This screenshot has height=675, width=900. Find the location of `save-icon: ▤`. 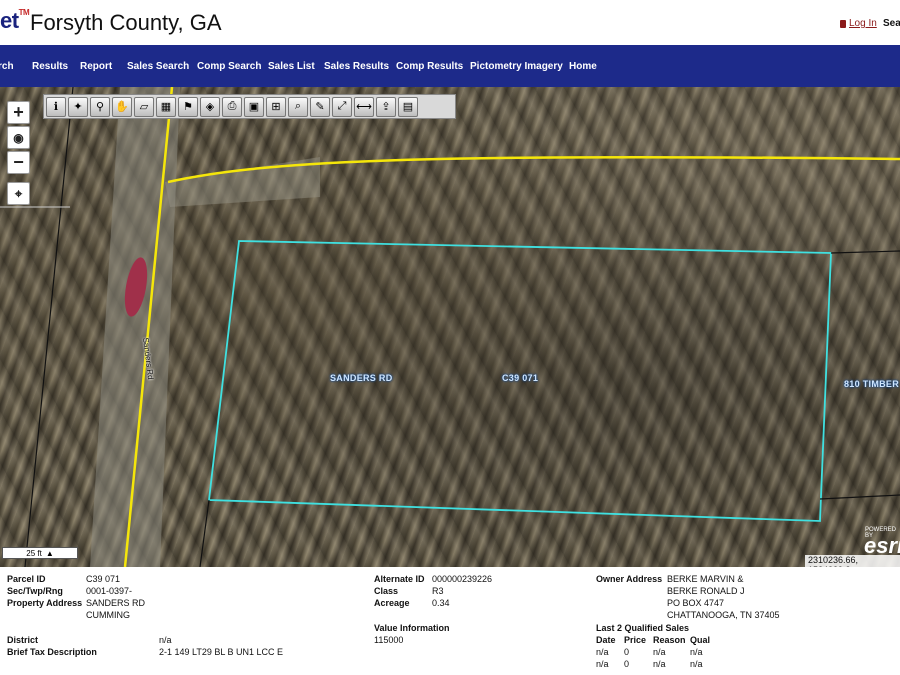

save-icon: ▤ is located at coordinates (408, 106).